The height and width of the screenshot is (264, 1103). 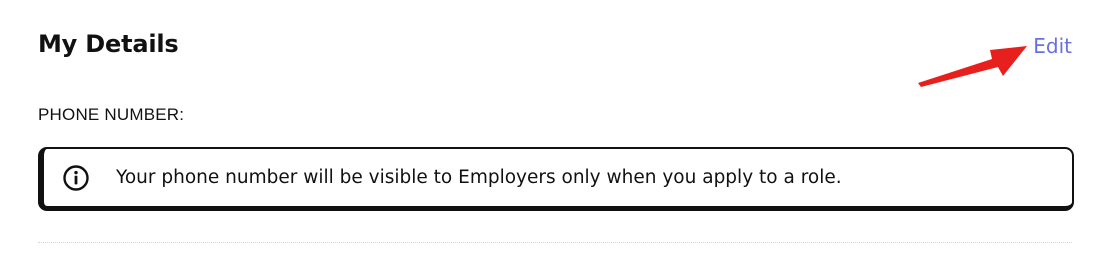 What do you see at coordinates (555, 242) in the screenshot?
I see `section-divider` at bounding box center [555, 242].